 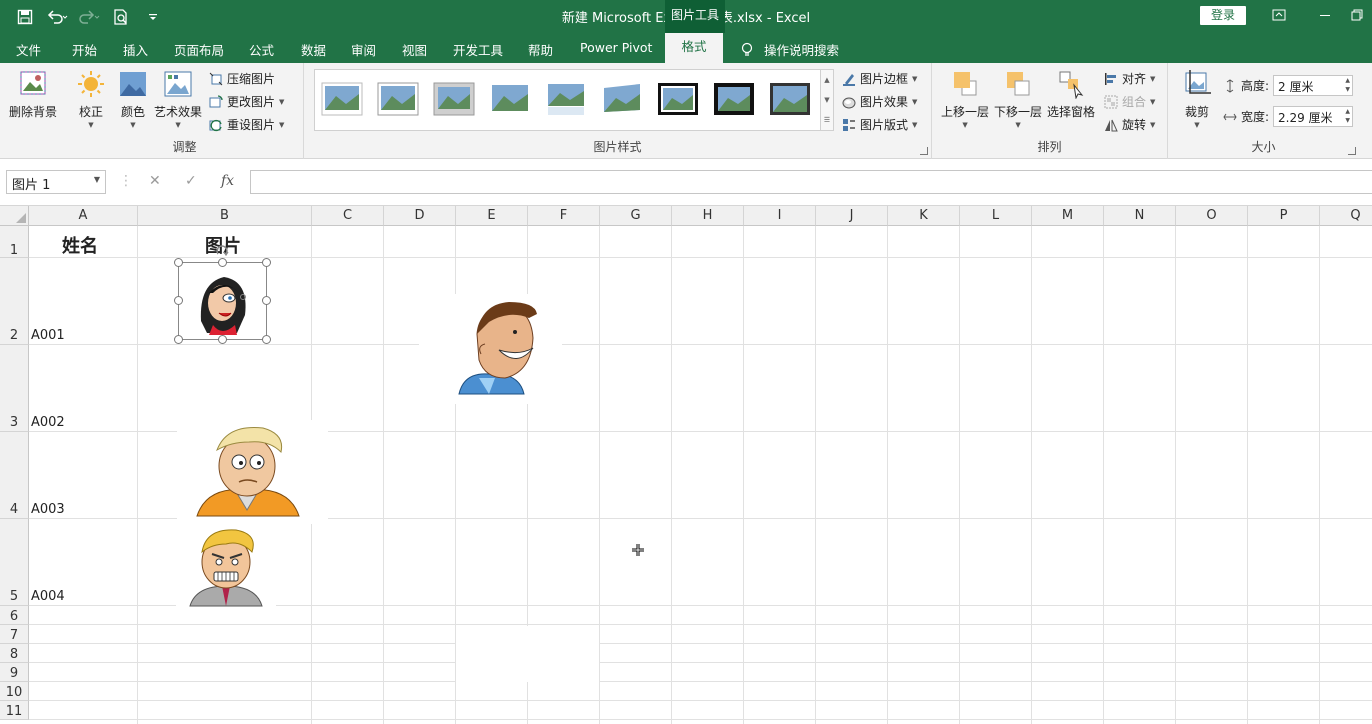 What do you see at coordinates (56, 182) in the screenshot?
I see `name-box: 图片 1 ▼` at bounding box center [56, 182].